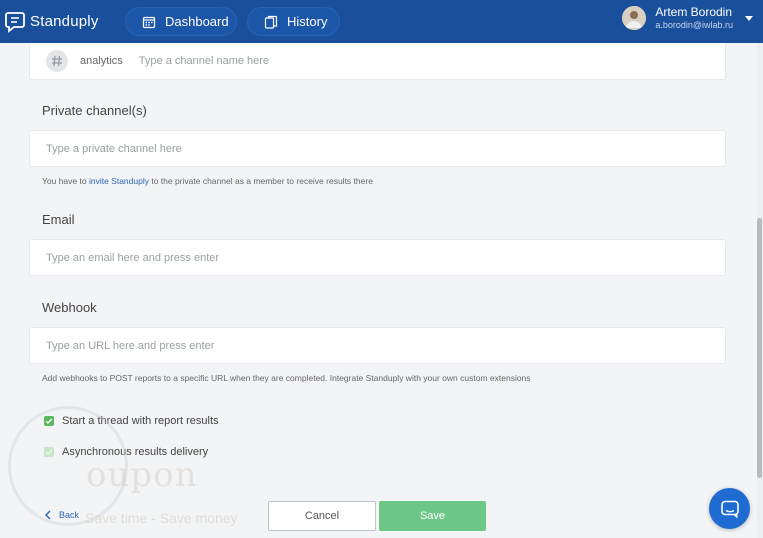  What do you see at coordinates (64, 21) in the screenshot?
I see `app-name: Standuply` at bounding box center [64, 21].